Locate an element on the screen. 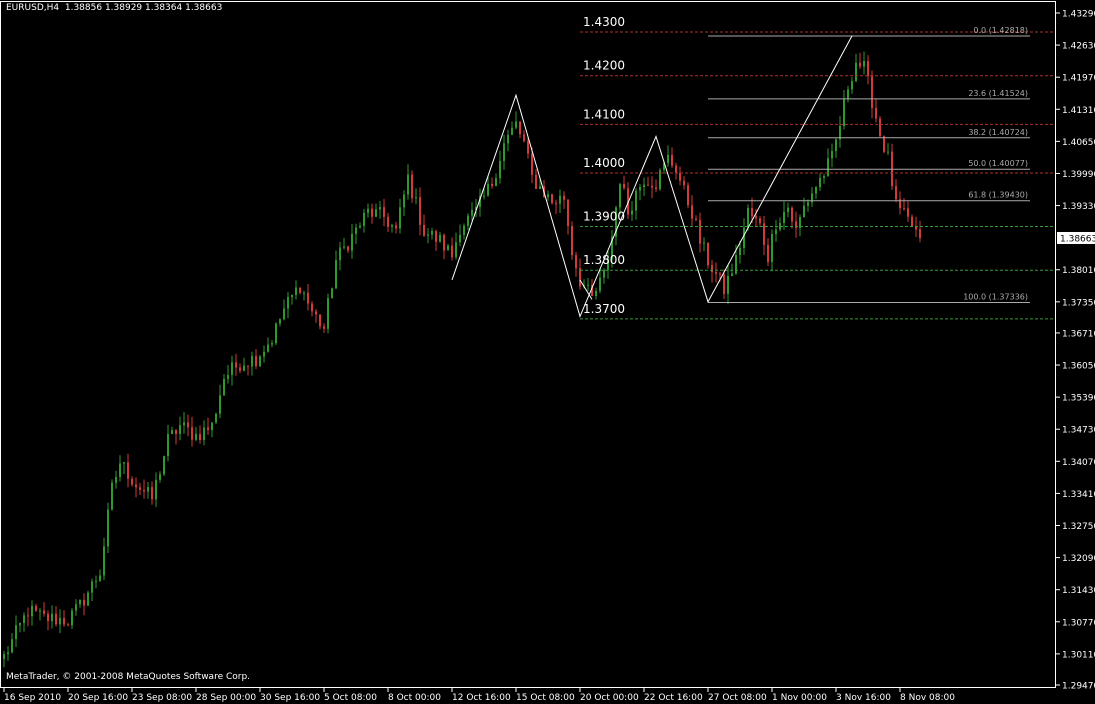 This screenshot has height=704, width=1095. y-tick-label: 1.41310 is located at coordinates (1078, 111).